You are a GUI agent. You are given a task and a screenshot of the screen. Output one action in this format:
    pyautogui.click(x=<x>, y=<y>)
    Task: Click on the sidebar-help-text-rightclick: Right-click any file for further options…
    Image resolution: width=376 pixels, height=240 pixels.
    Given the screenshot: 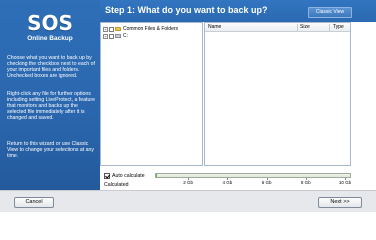 What is the action you would take?
    pyautogui.click(x=51, y=106)
    